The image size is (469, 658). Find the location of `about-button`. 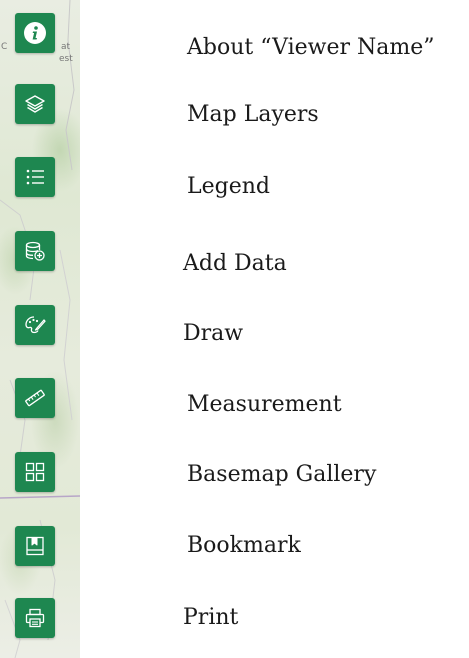

about-button is located at coordinates (35, 33).